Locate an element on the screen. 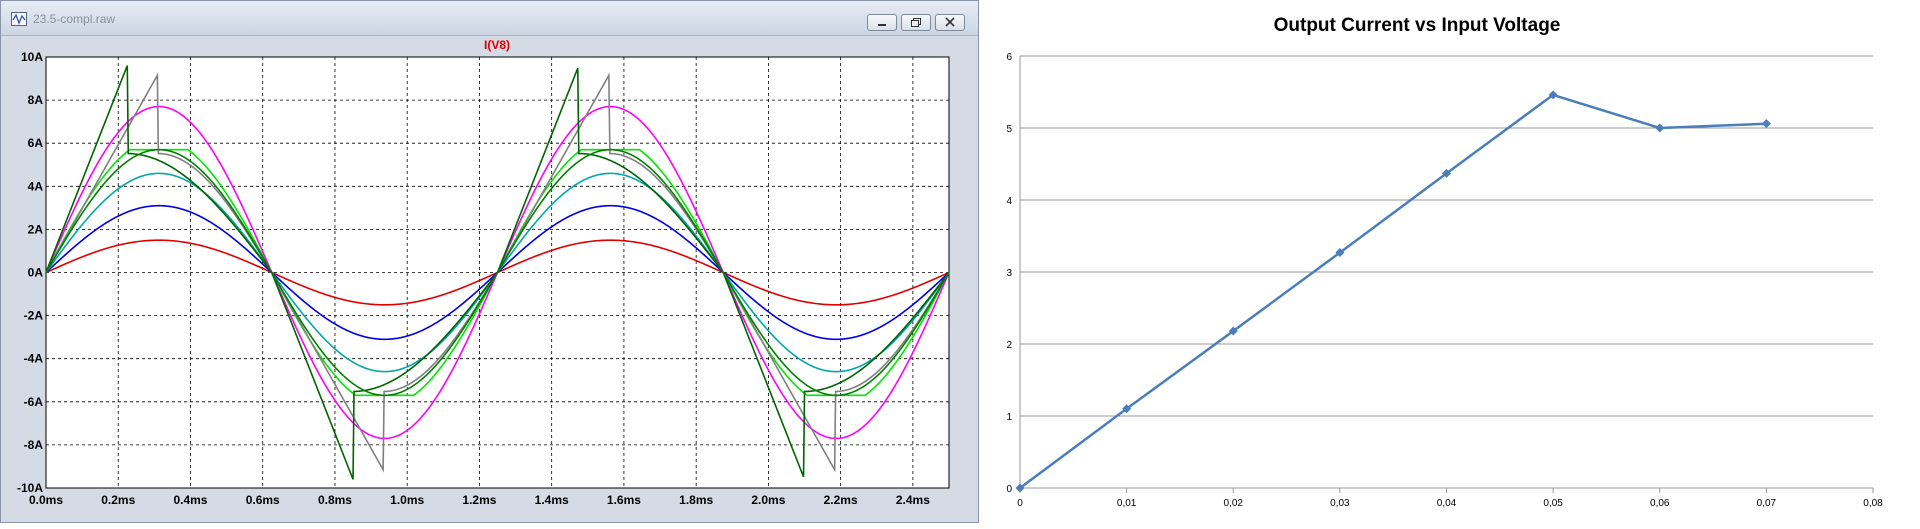 Image resolution: width=1920 pixels, height=529 pixels. x-tick-label: 1.4ms is located at coordinates (552, 500).